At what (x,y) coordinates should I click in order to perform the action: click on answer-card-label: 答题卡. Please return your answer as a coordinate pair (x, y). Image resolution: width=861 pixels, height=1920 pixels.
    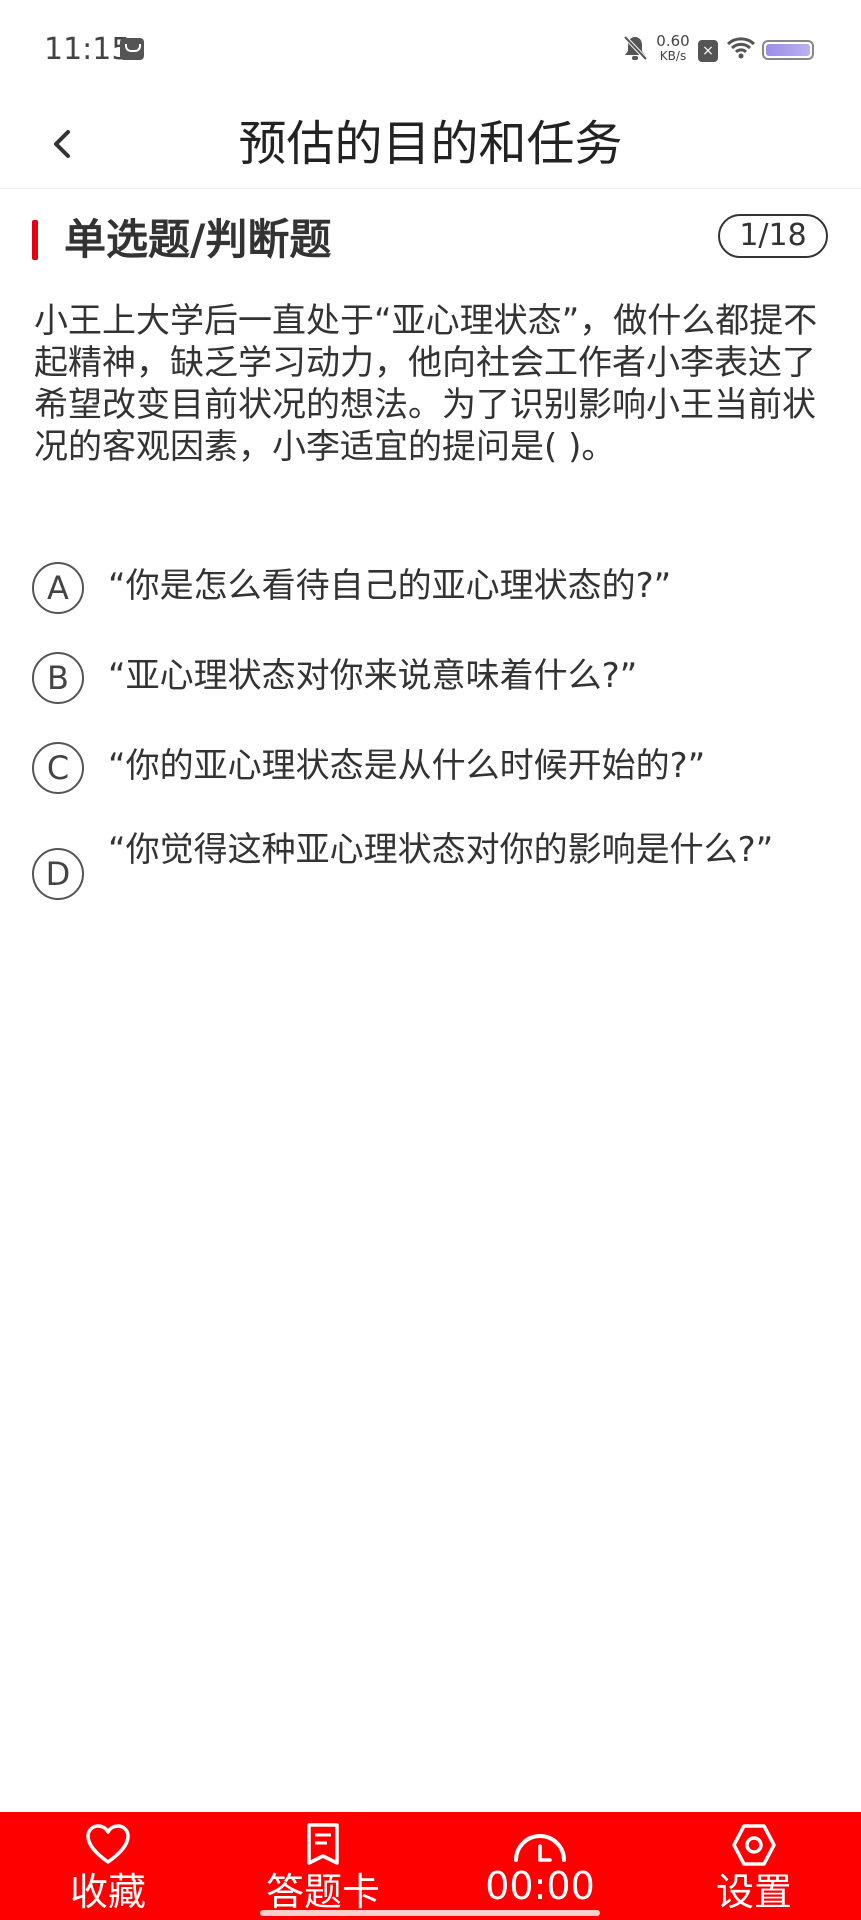
    Looking at the image, I should click on (322, 1892).